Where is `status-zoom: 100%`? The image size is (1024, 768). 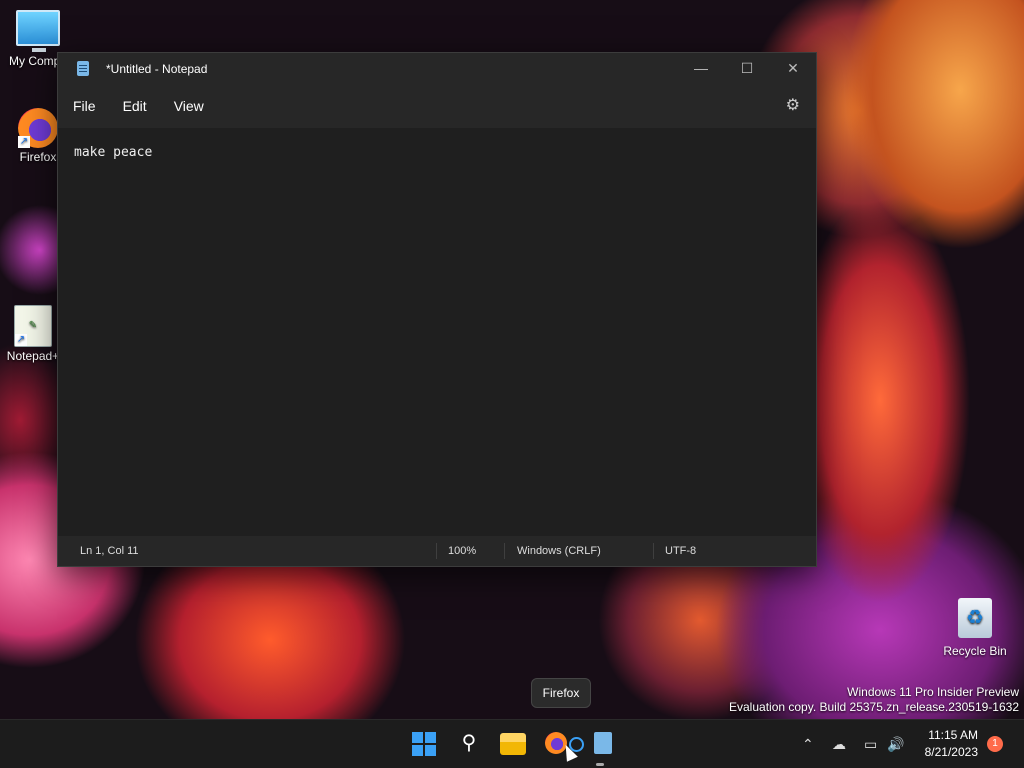
status-zoom: 100% is located at coordinates (462, 551).